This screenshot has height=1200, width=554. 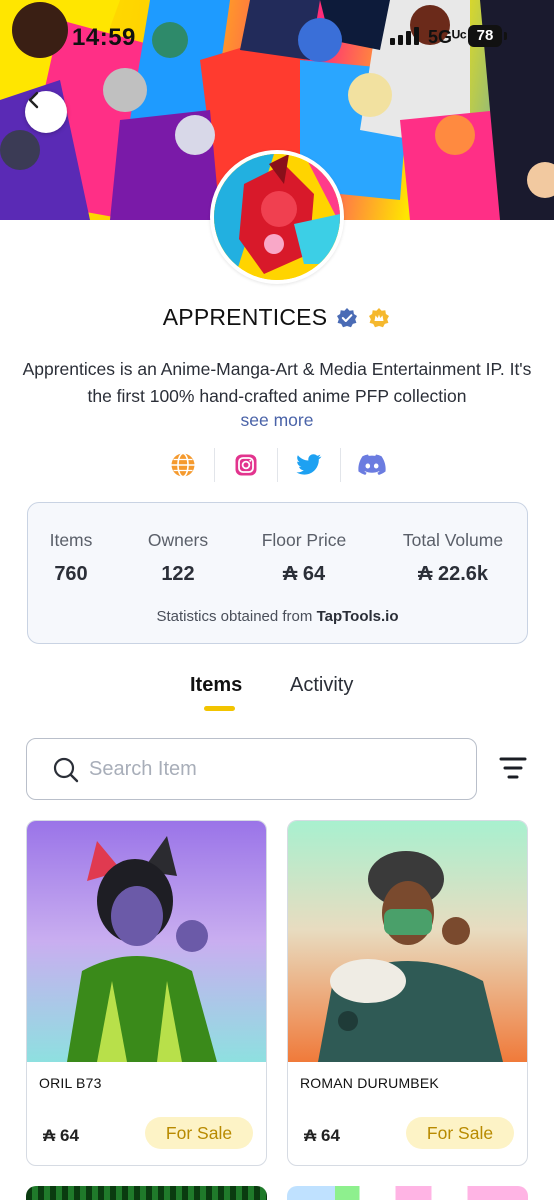 What do you see at coordinates (487, 36) in the screenshot?
I see `battery-indicator: 78` at bounding box center [487, 36].